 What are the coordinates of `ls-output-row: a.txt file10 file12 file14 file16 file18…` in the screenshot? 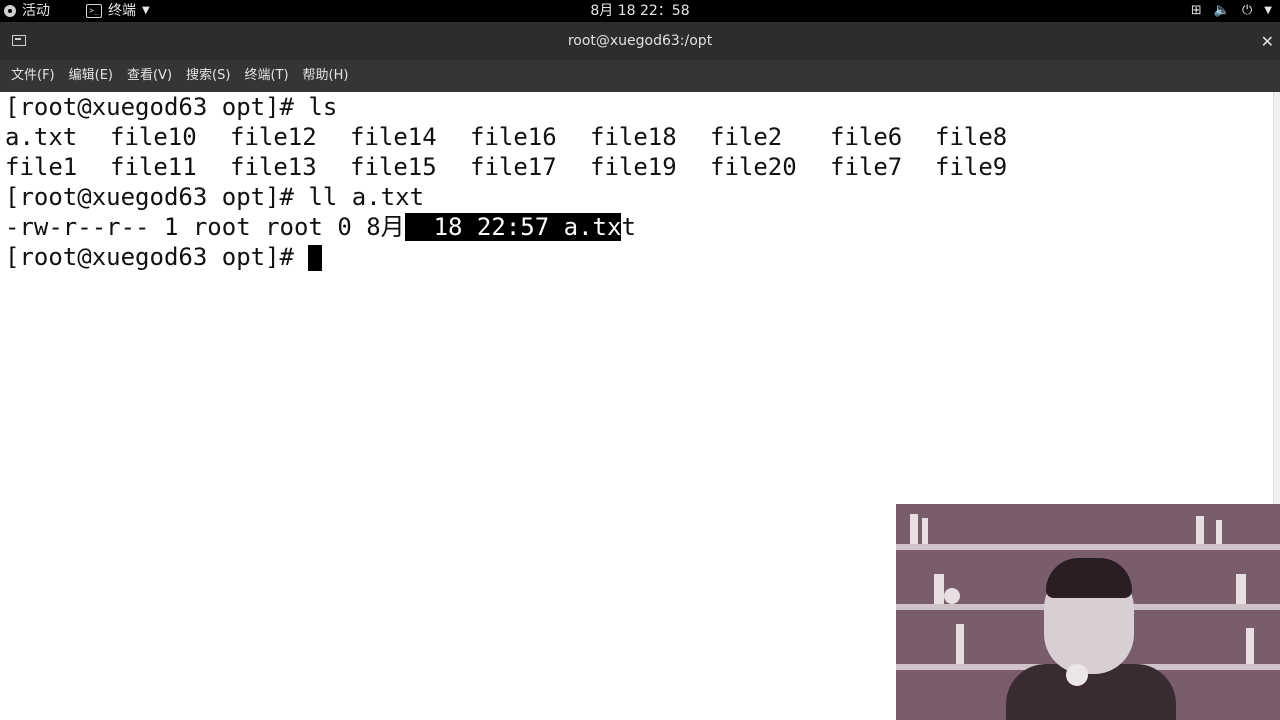 It's located at (555, 137).